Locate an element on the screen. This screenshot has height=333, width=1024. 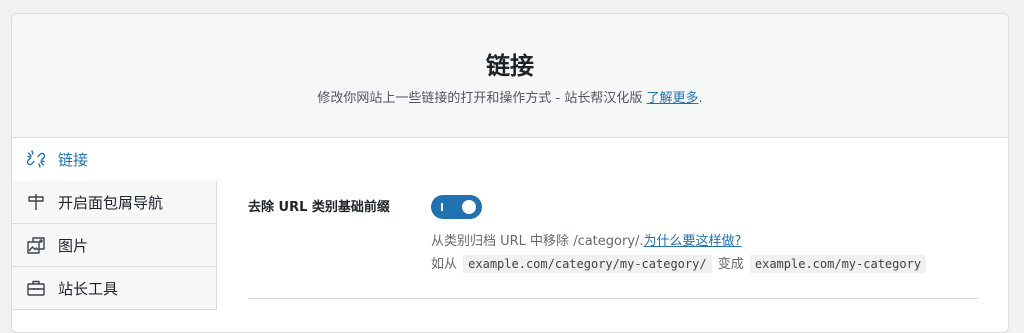
sidebar-item-webmaster-tools: 站长工具 is located at coordinates (114, 288).